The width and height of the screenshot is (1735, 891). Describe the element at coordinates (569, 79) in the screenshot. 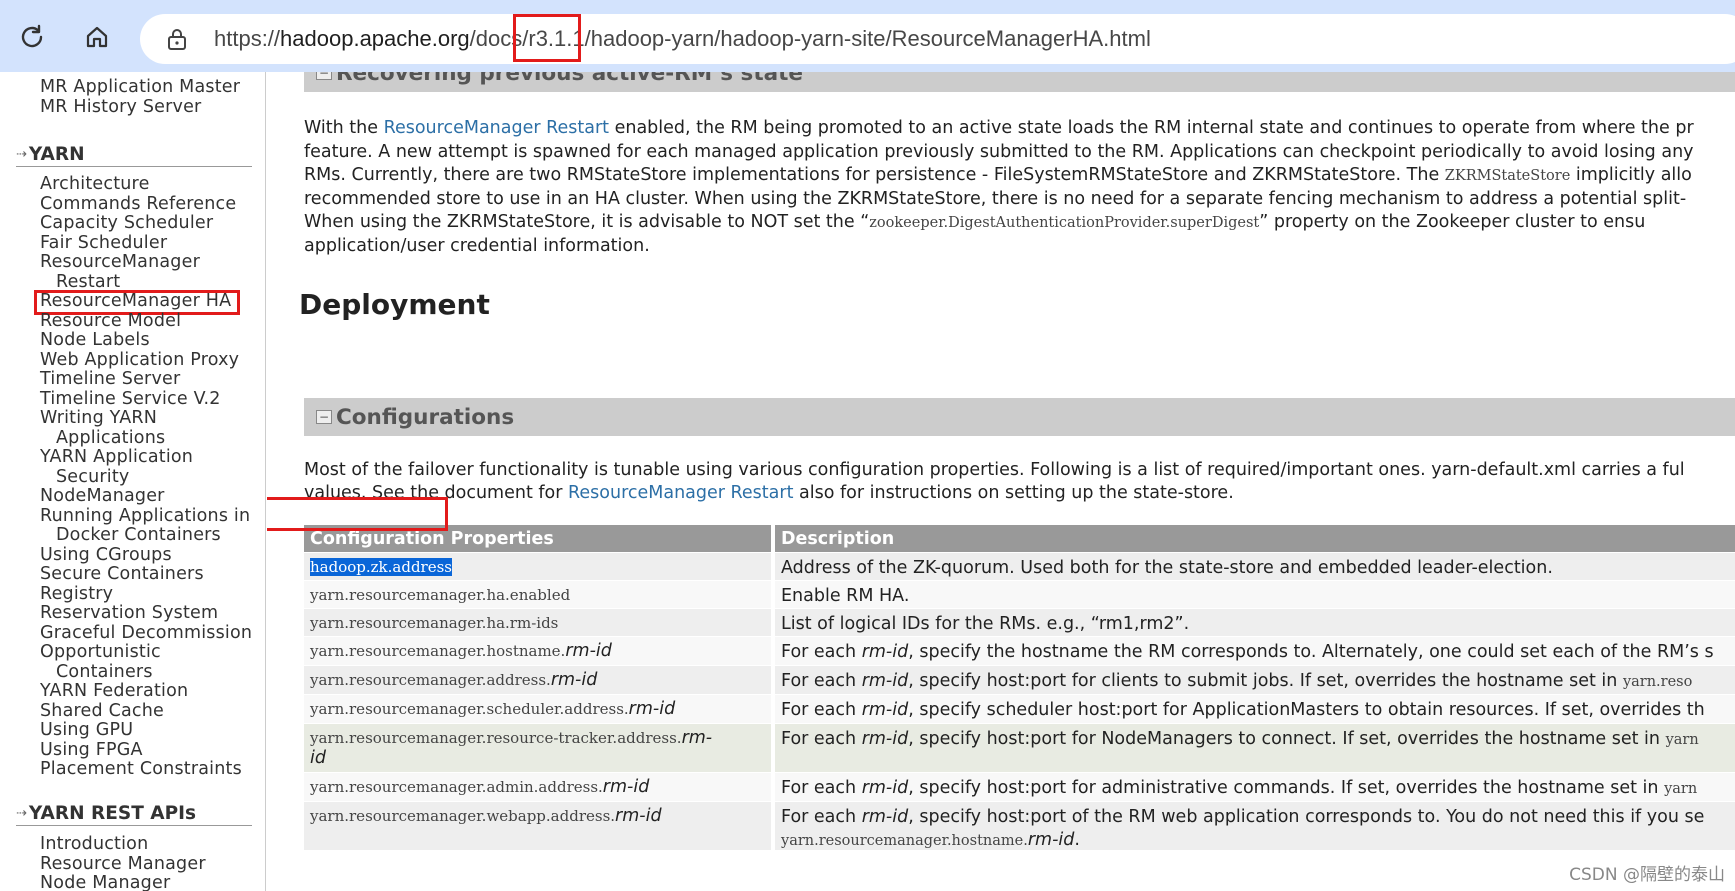

I see `section-title: Recovering previous active-RM’s state` at that location.